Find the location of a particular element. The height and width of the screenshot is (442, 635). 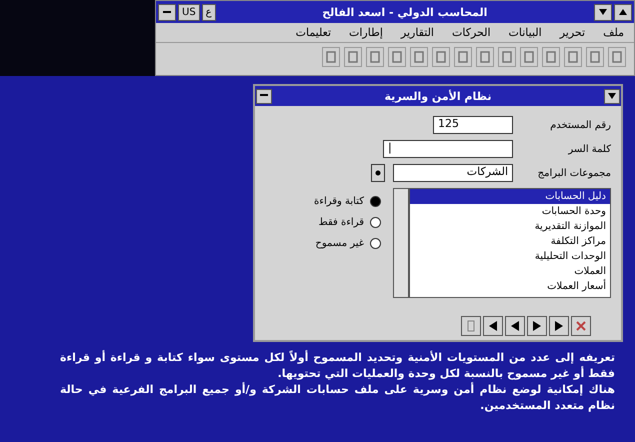

minimize-button is located at coordinates (167, 12).